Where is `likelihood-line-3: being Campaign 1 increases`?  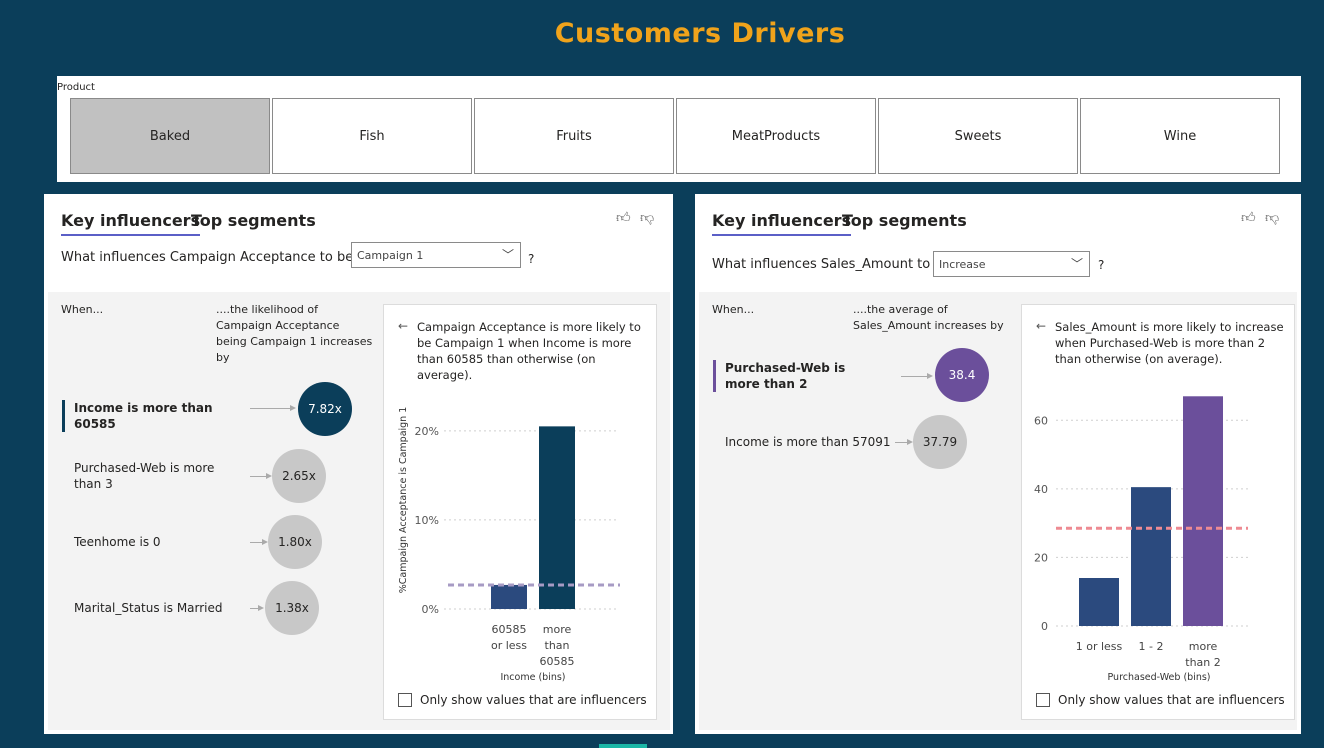 likelihood-line-3: being Campaign 1 increases is located at coordinates (294, 341).